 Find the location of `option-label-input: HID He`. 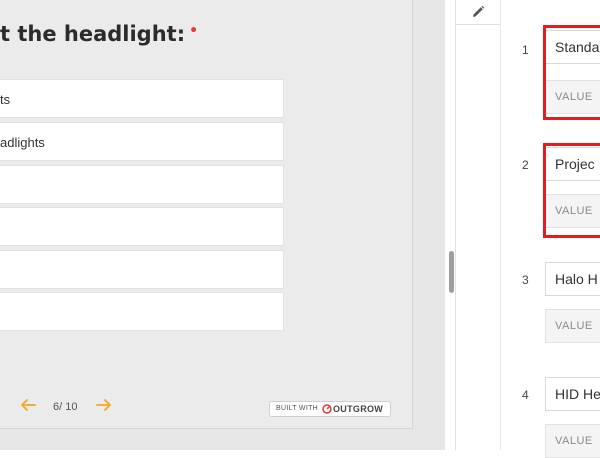

option-label-input: HID He is located at coordinates (572, 394).